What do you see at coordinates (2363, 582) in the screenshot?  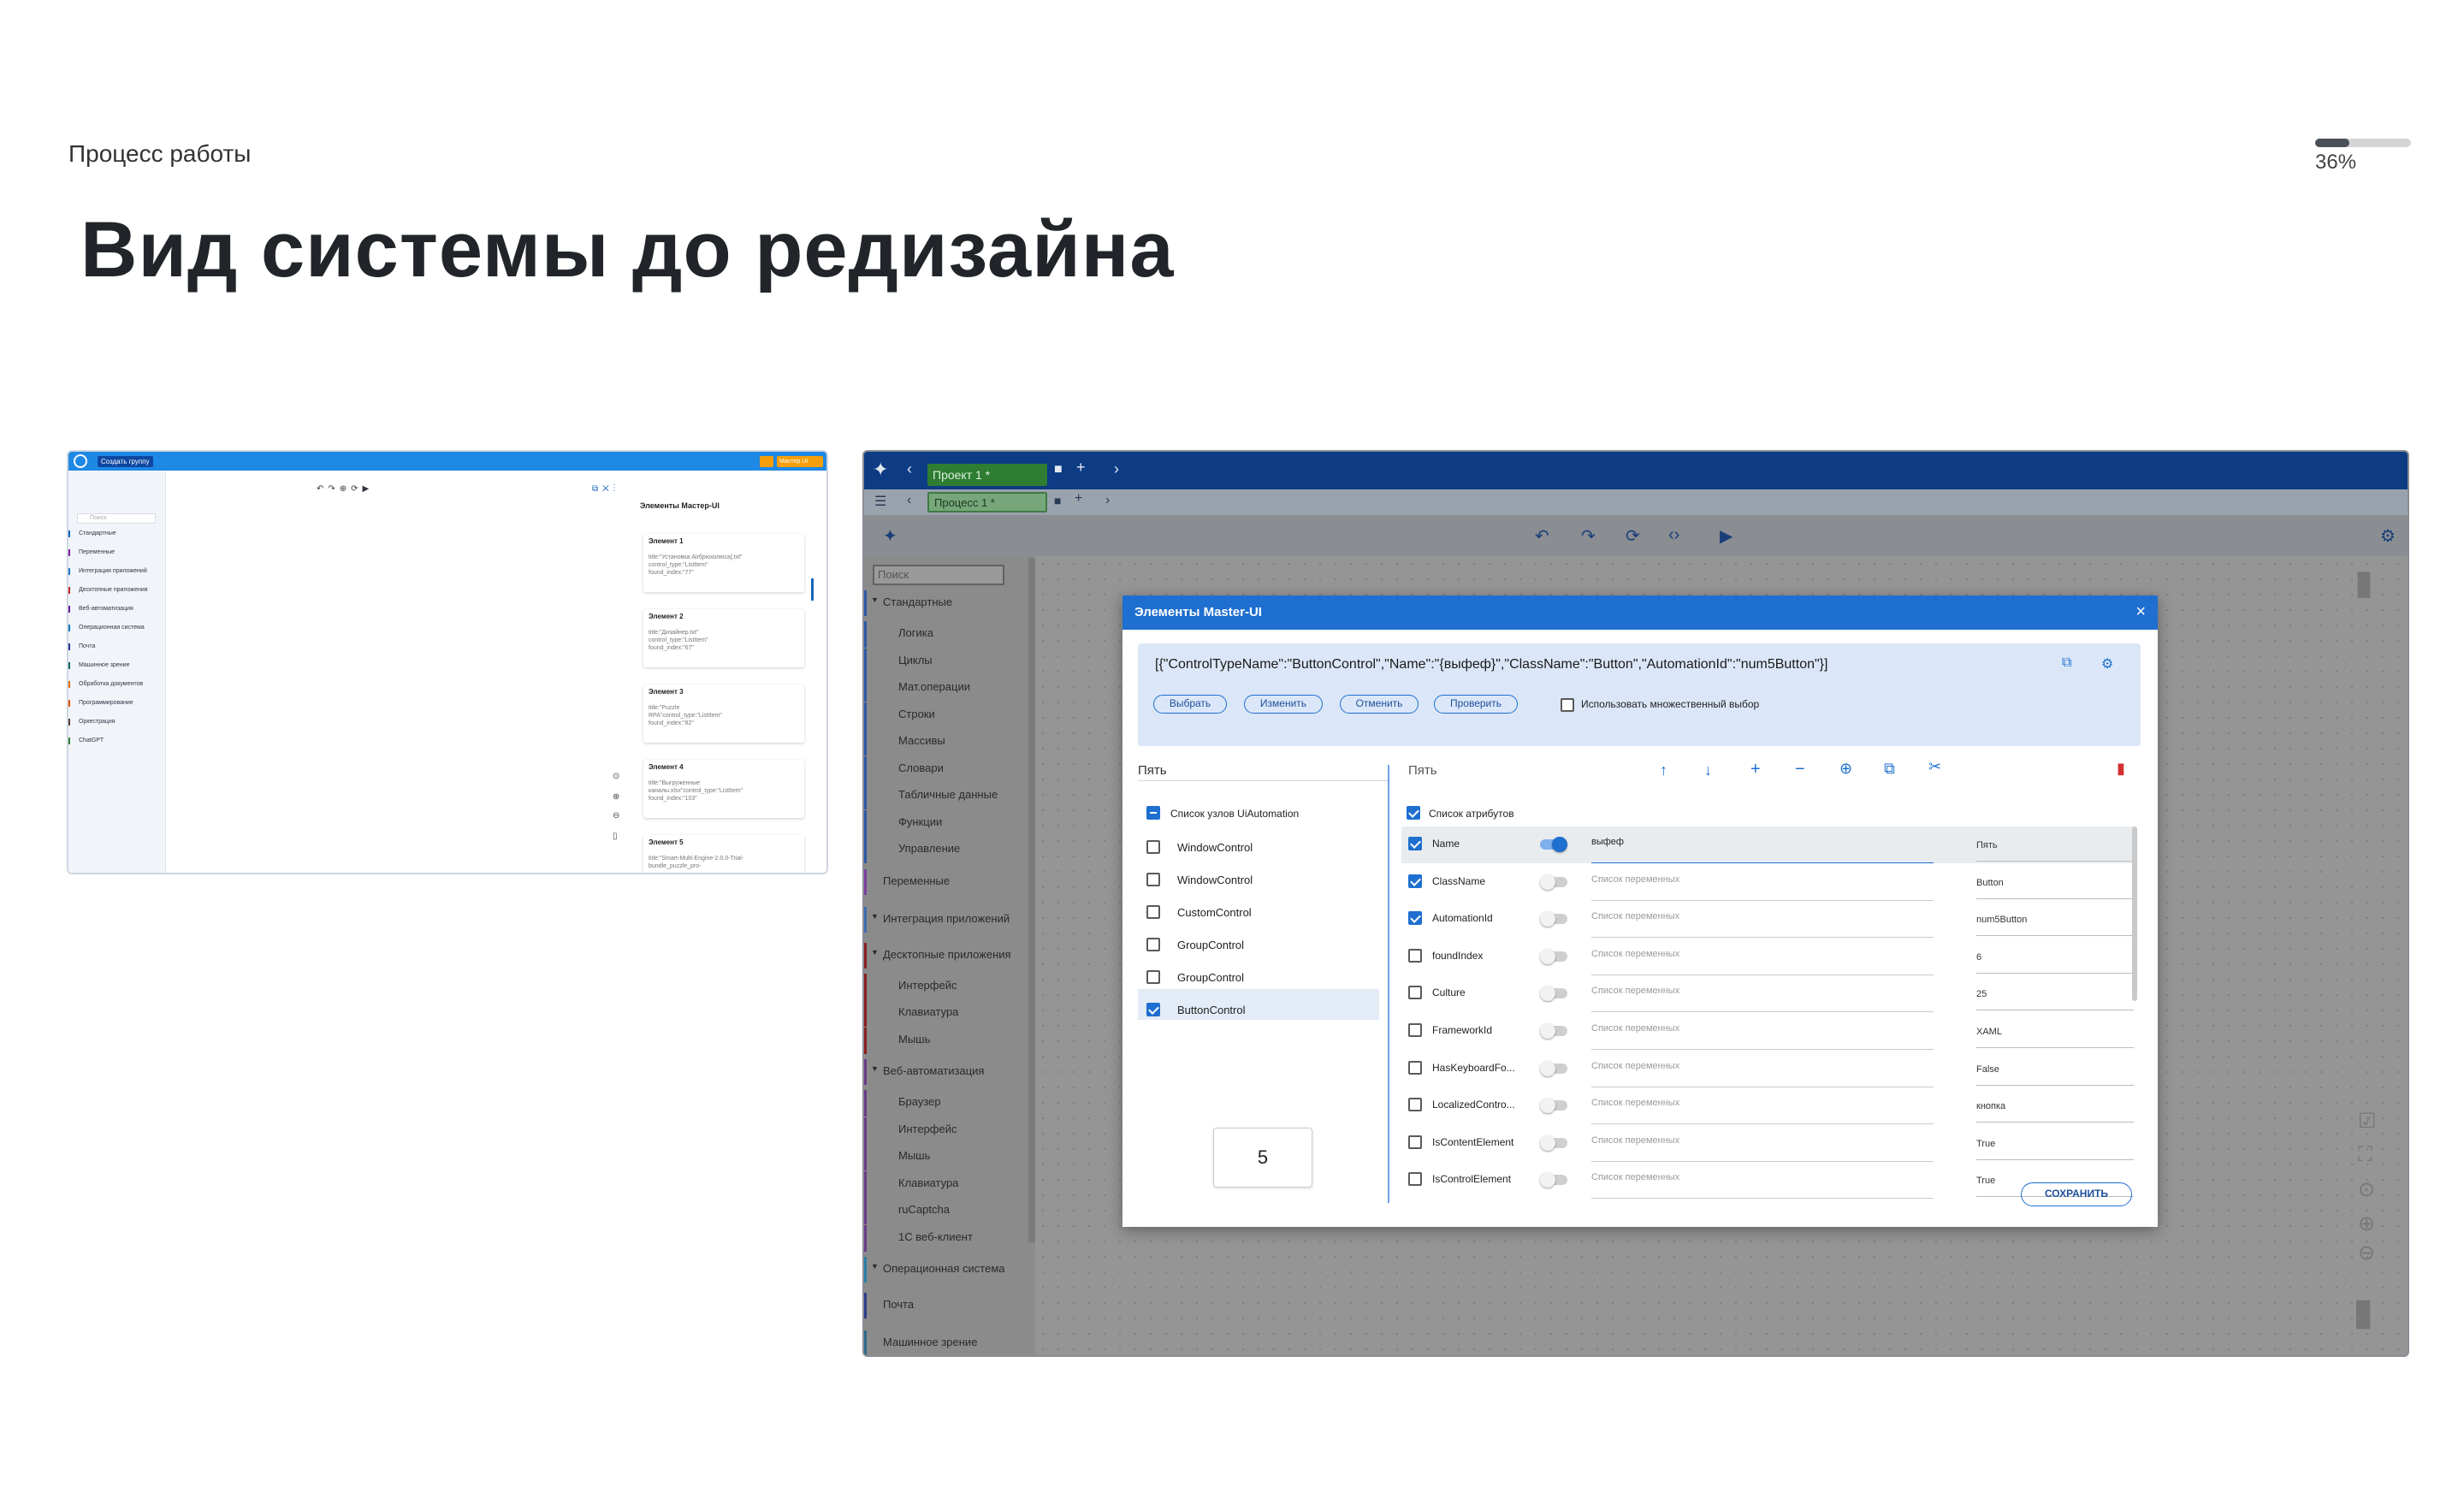 I see `bag-icon: ▮` at bounding box center [2363, 582].